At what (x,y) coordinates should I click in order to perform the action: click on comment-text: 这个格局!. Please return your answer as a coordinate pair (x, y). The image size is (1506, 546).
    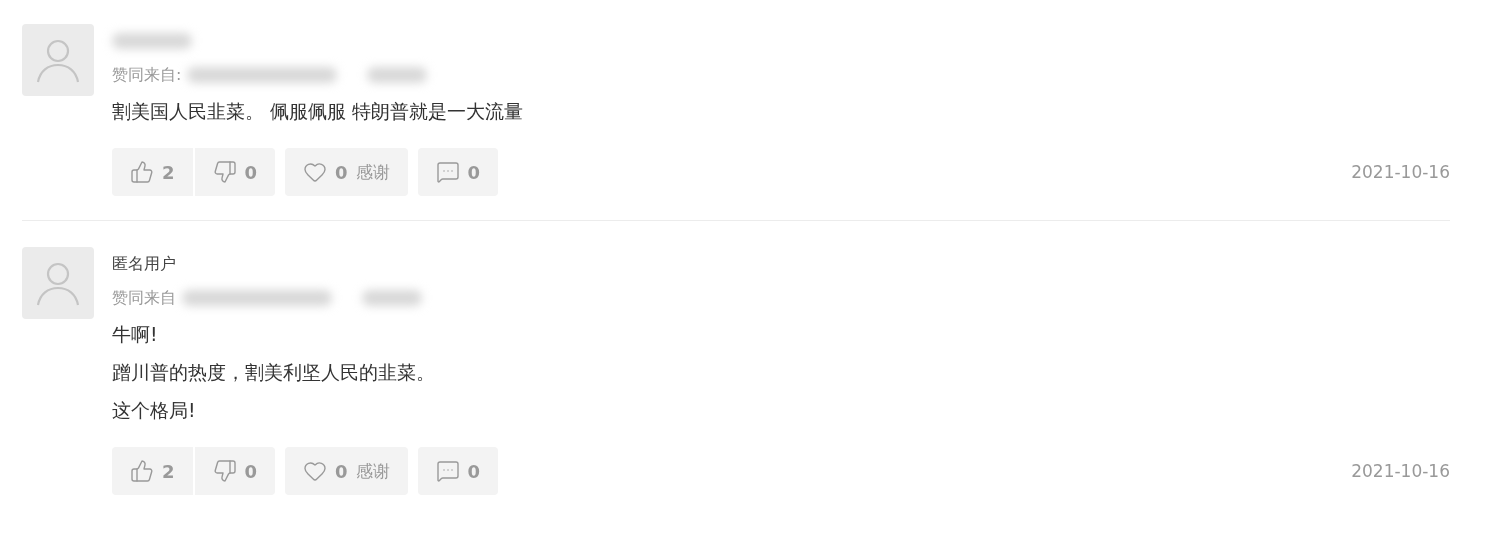
    Looking at the image, I should click on (154, 410).